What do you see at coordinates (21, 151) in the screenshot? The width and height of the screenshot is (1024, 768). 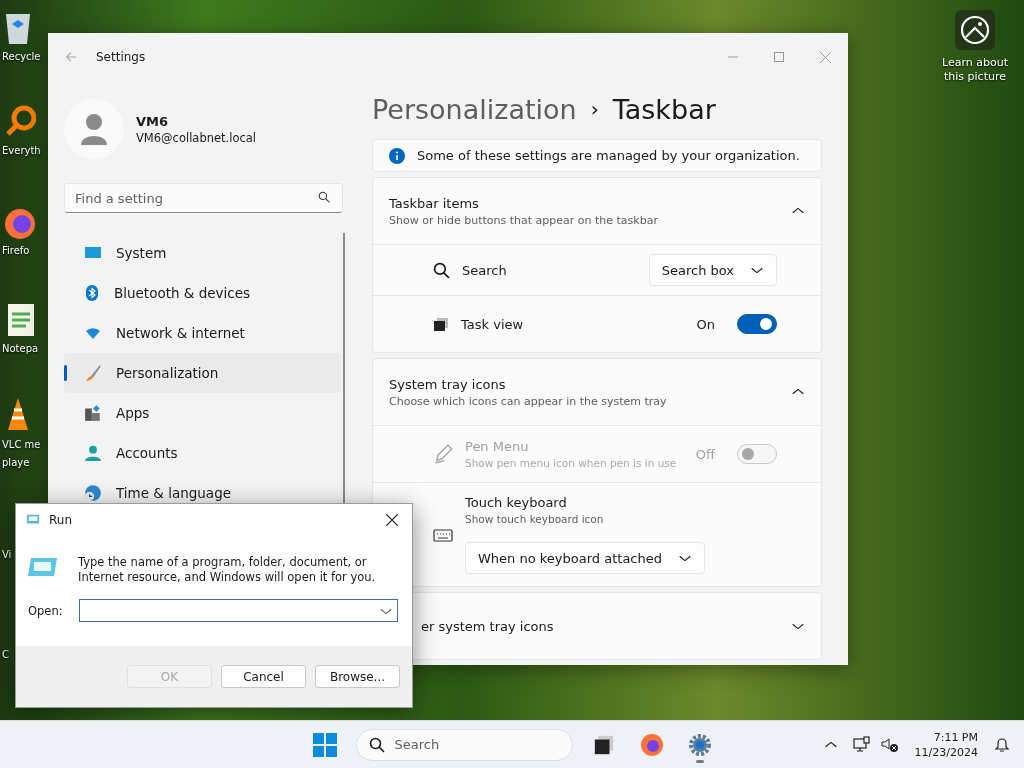 I see `desktop-icon-label: Everyth` at bounding box center [21, 151].